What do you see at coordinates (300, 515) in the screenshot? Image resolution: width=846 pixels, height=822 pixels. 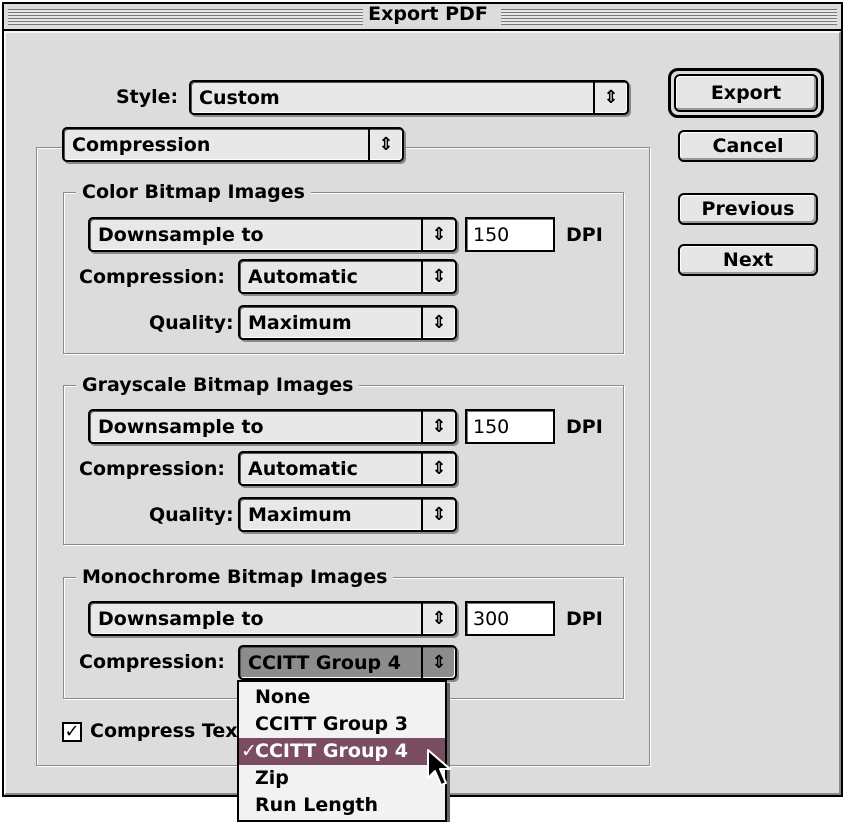 I see `grayscale-quality-value: Maximum` at bounding box center [300, 515].